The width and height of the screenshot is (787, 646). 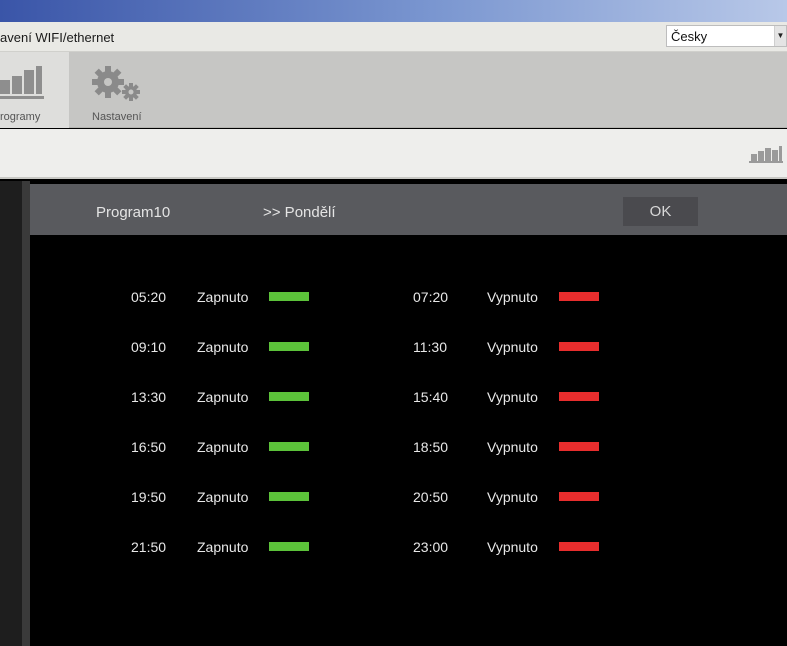 What do you see at coordinates (767, 155) in the screenshot?
I see `mini-bar-chart-icon` at bounding box center [767, 155].